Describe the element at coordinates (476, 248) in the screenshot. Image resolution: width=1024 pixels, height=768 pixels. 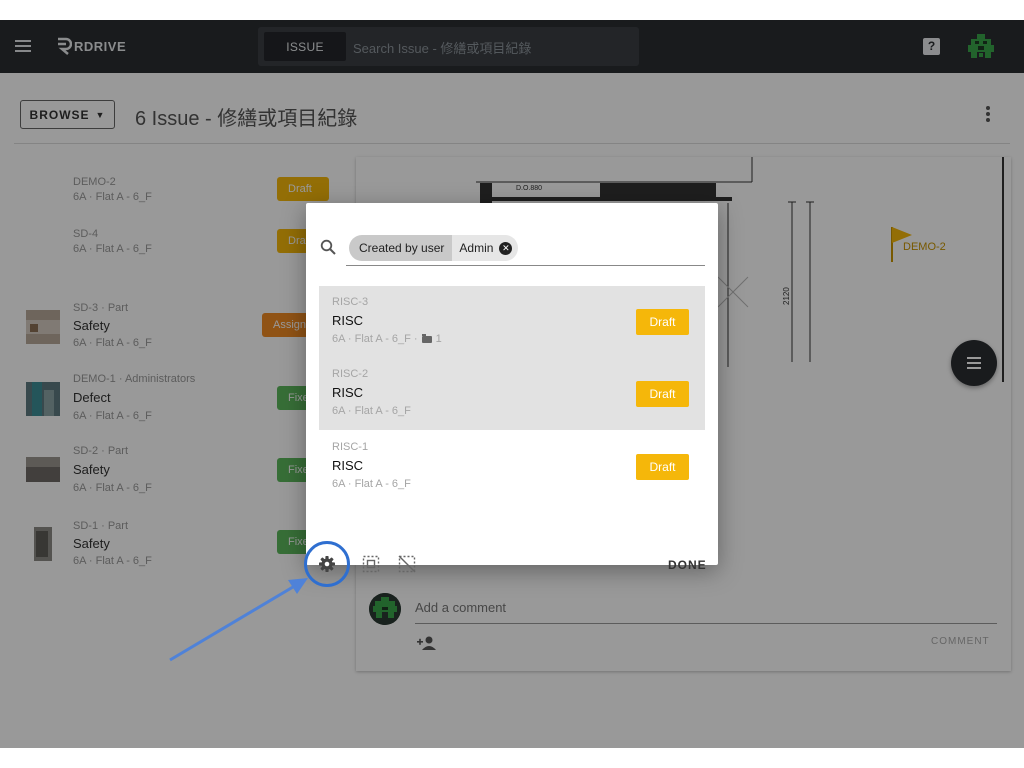
I see `filter-chip-value-text: Admin` at that location.